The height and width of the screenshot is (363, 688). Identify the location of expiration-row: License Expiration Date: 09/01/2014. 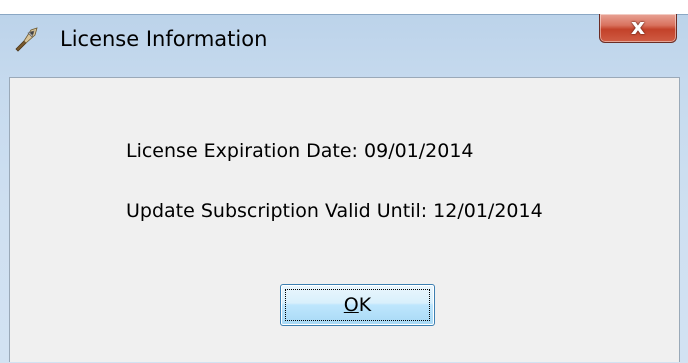
(300, 151).